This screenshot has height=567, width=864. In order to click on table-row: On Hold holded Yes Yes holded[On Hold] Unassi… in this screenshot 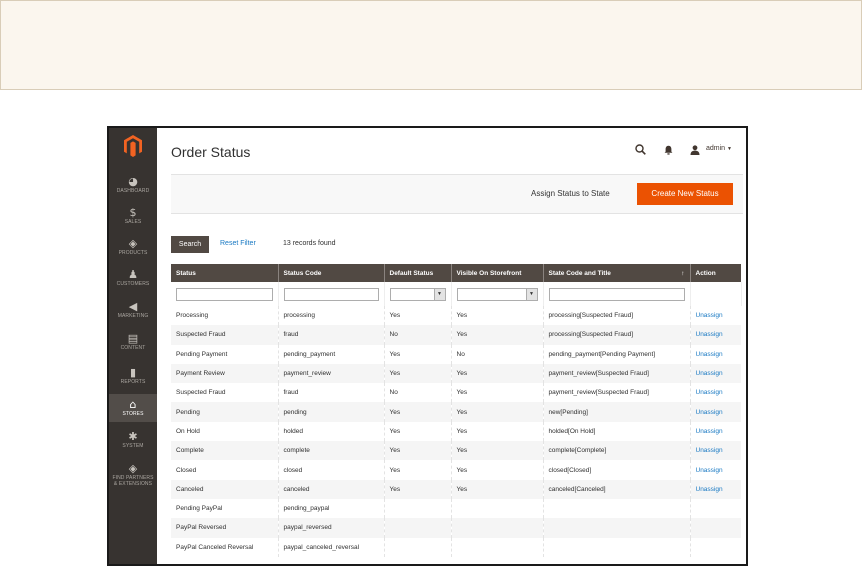, I will do `click(456, 431)`.